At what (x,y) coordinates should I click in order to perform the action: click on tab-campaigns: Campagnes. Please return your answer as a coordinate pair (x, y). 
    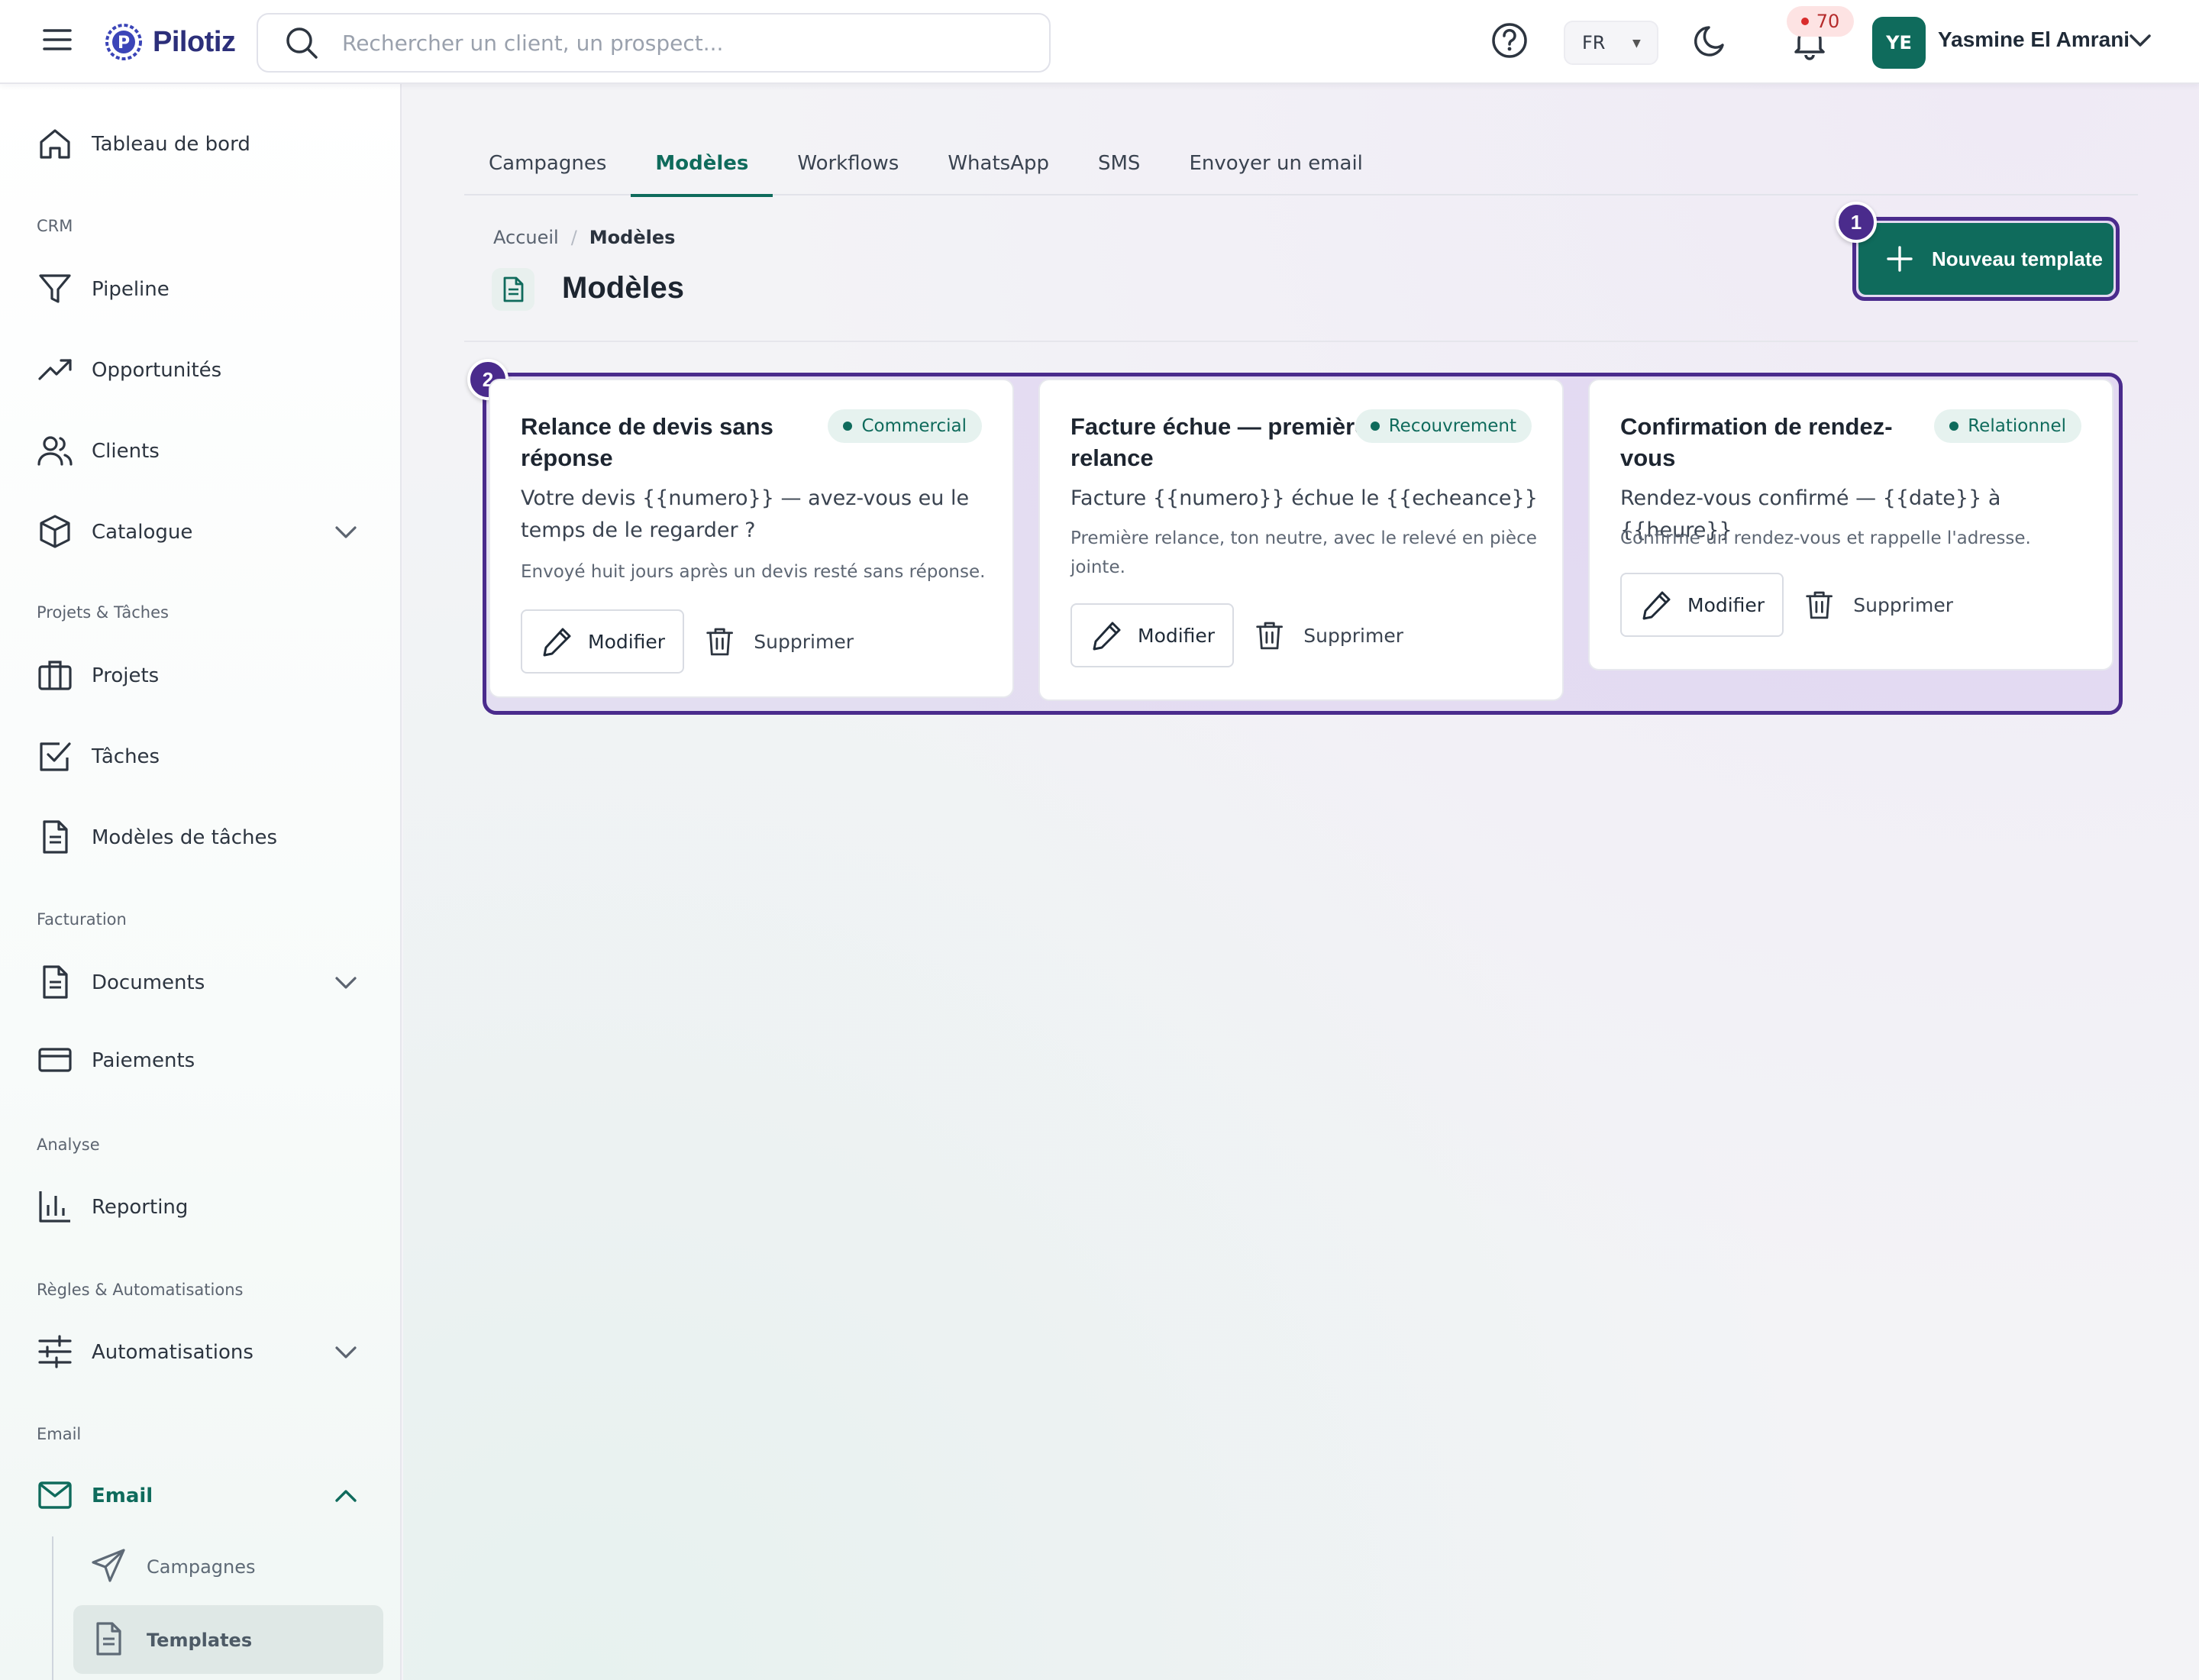
    Looking at the image, I should click on (547, 163).